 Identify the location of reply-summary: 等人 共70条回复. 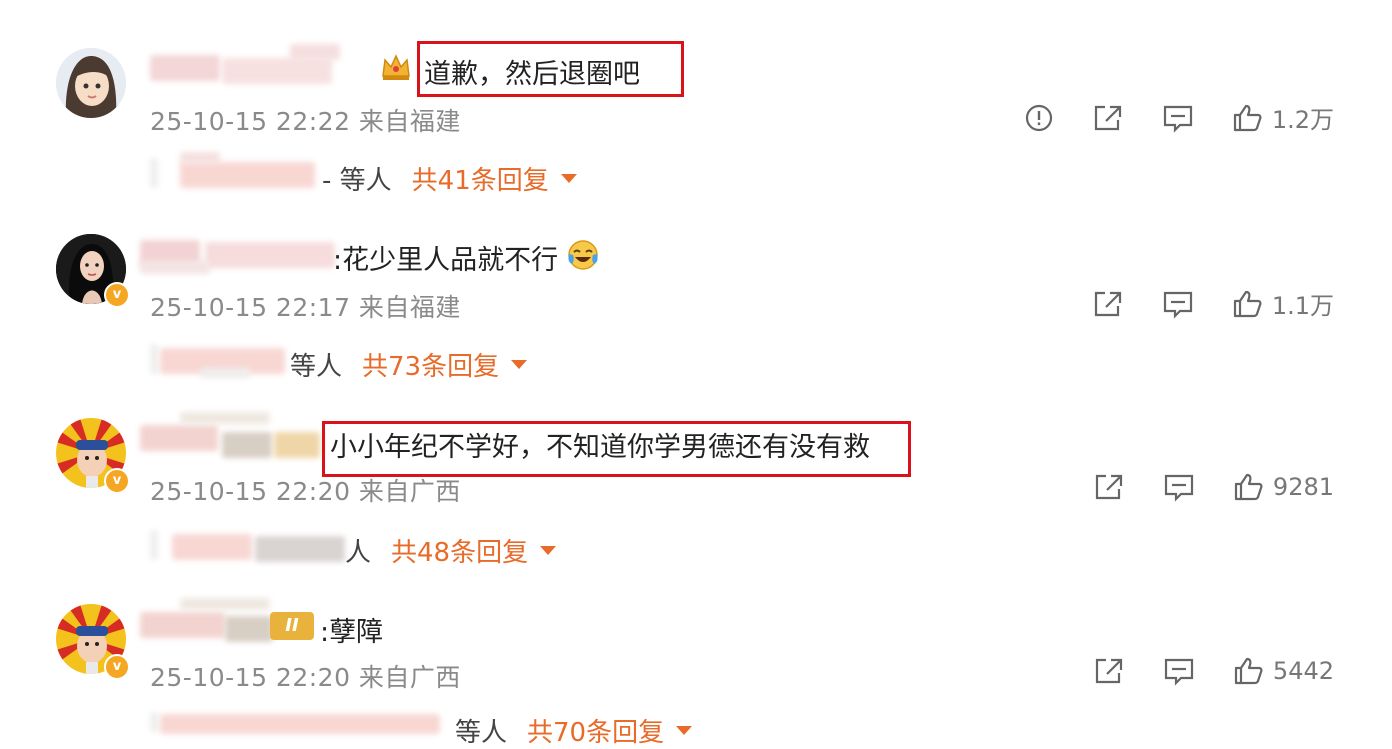
(574, 730).